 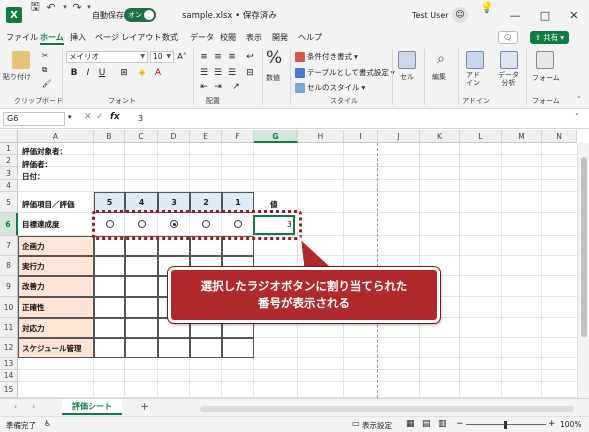 I want to click on autosave-toggle: オン, so click(x=140, y=15).